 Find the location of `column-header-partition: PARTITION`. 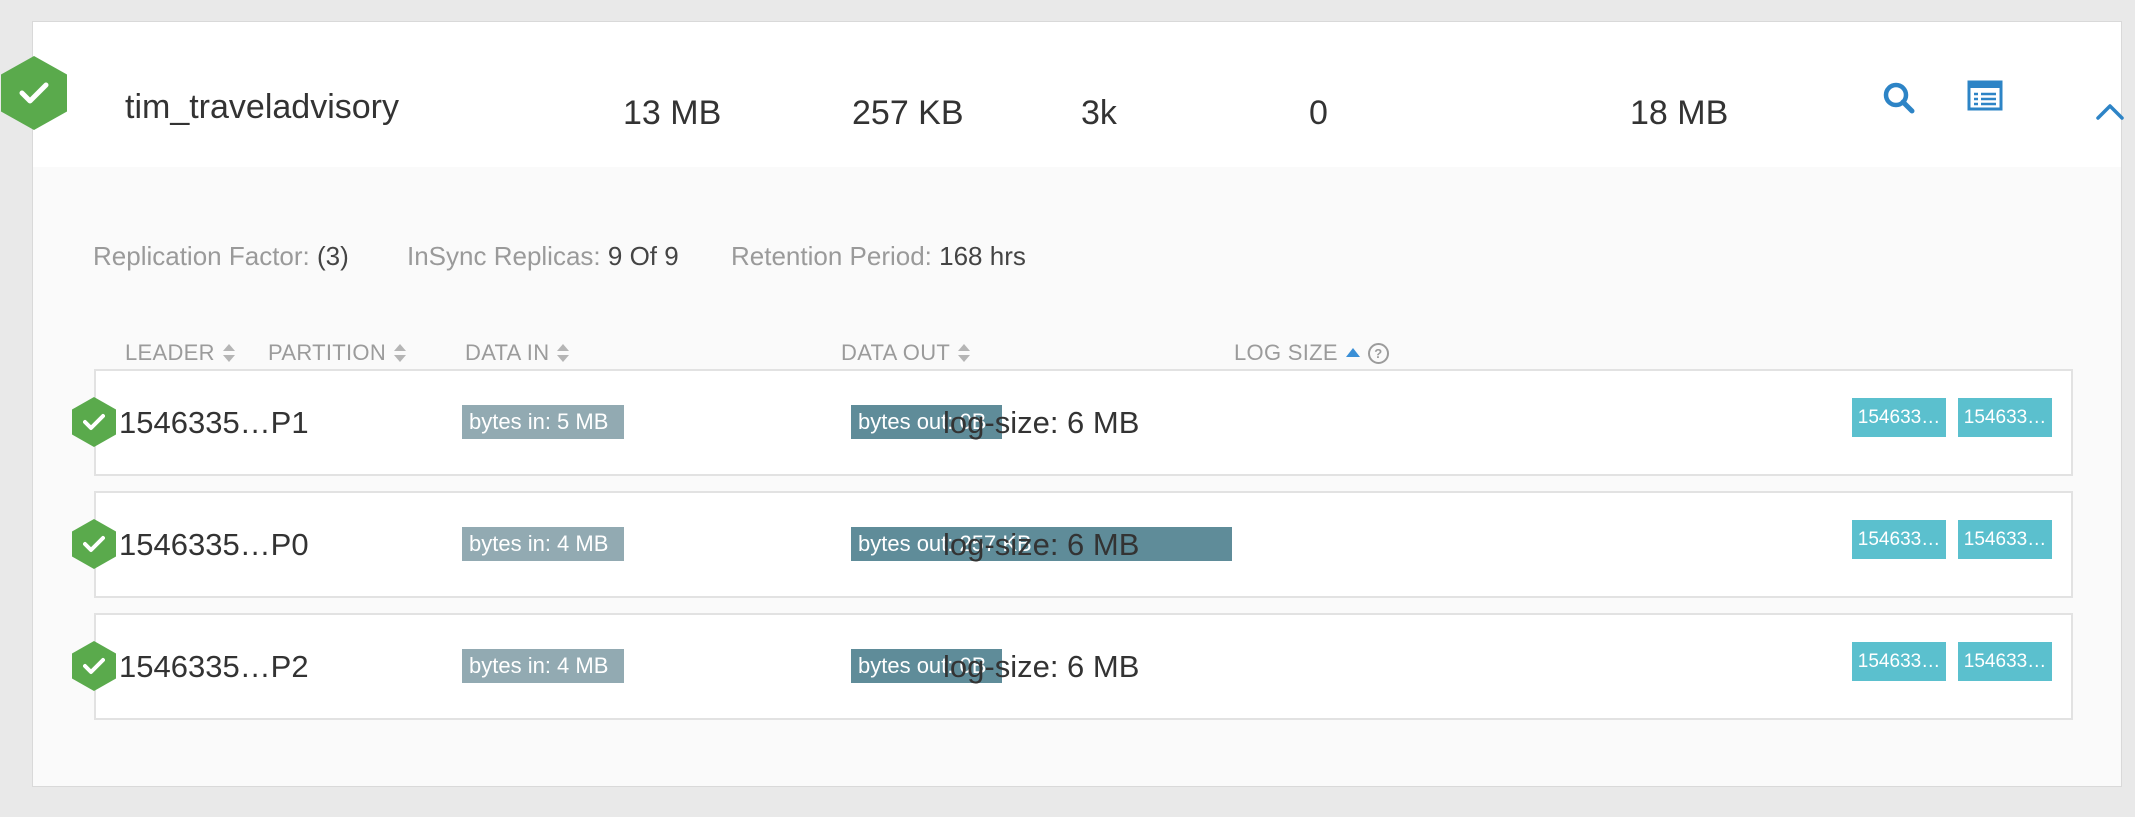

column-header-partition: PARTITION is located at coordinates (337, 353).